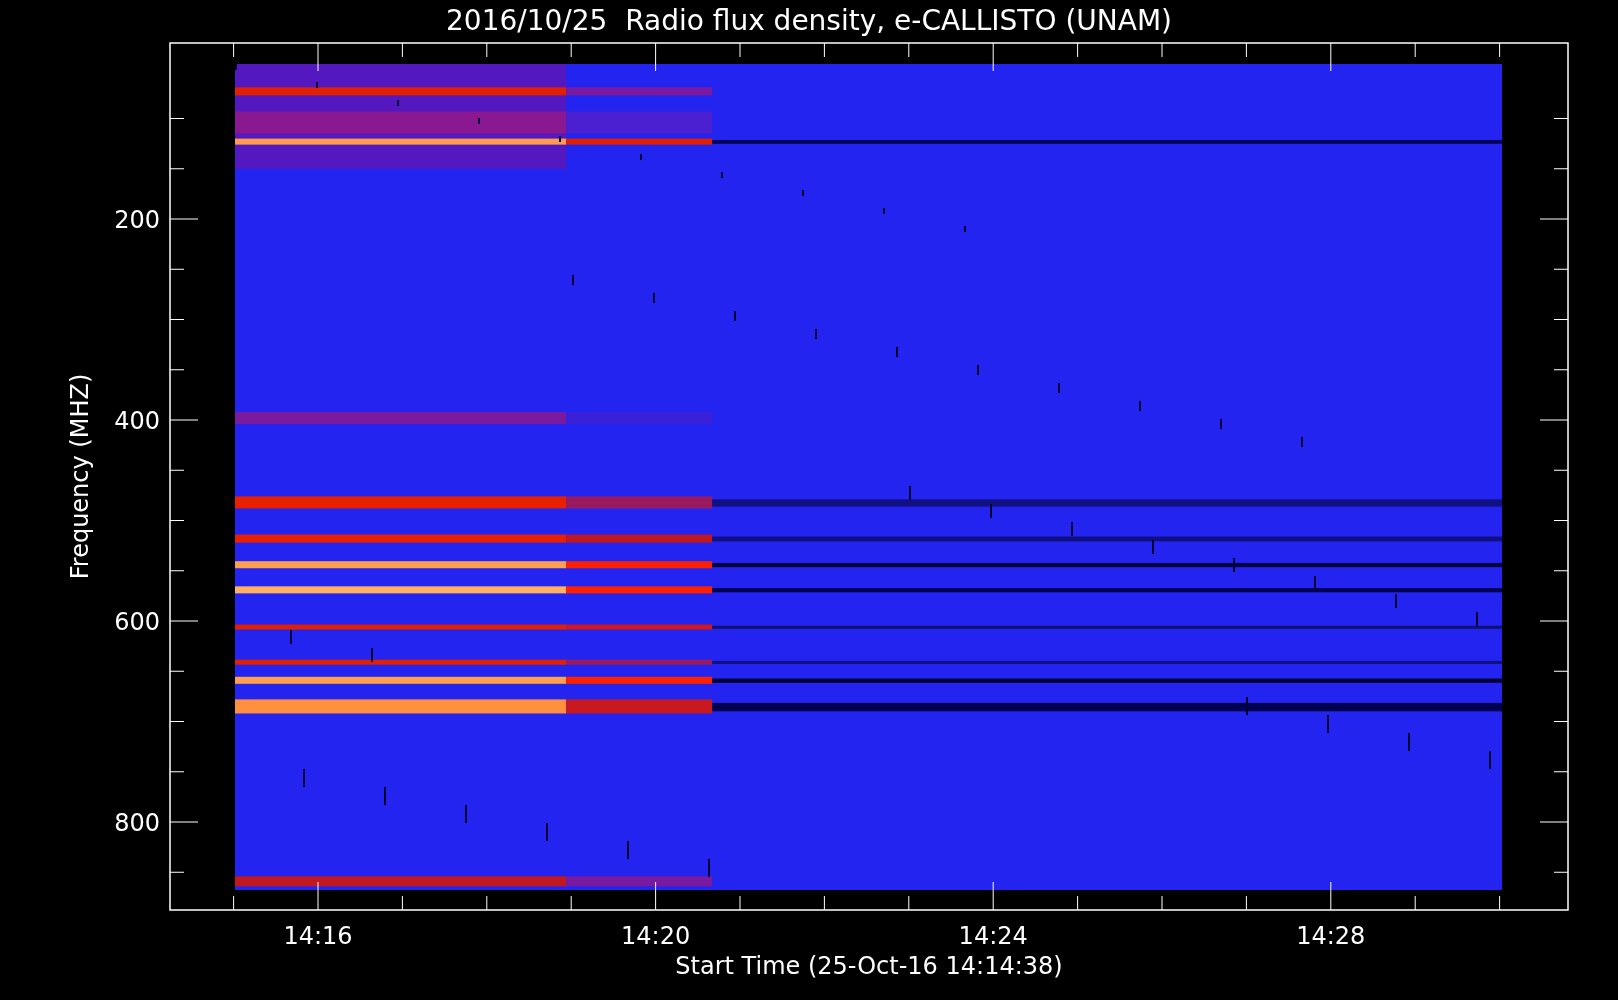  What do you see at coordinates (137, 823) in the screenshot?
I see `y-tick-label: 800` at bounding box center [137, 823].